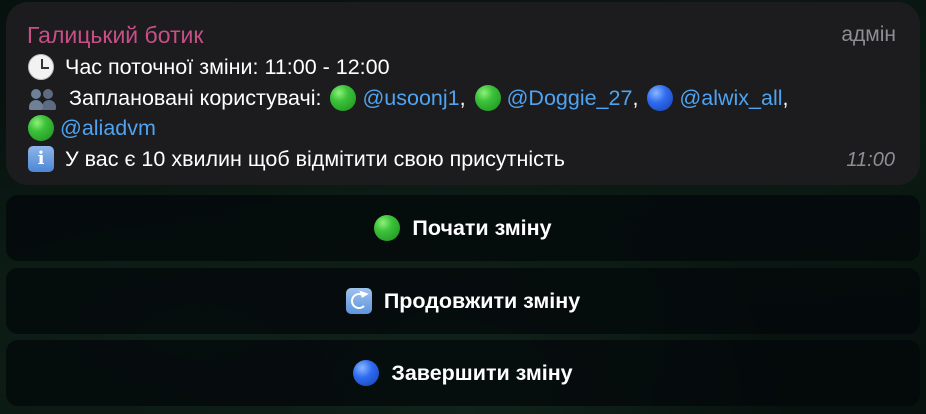 The width and height of the screenshot is (926, 414). Describe the element at coordinates (115, 35) in the screenshot. I see `sender-name: Галицький ботик` at that location.